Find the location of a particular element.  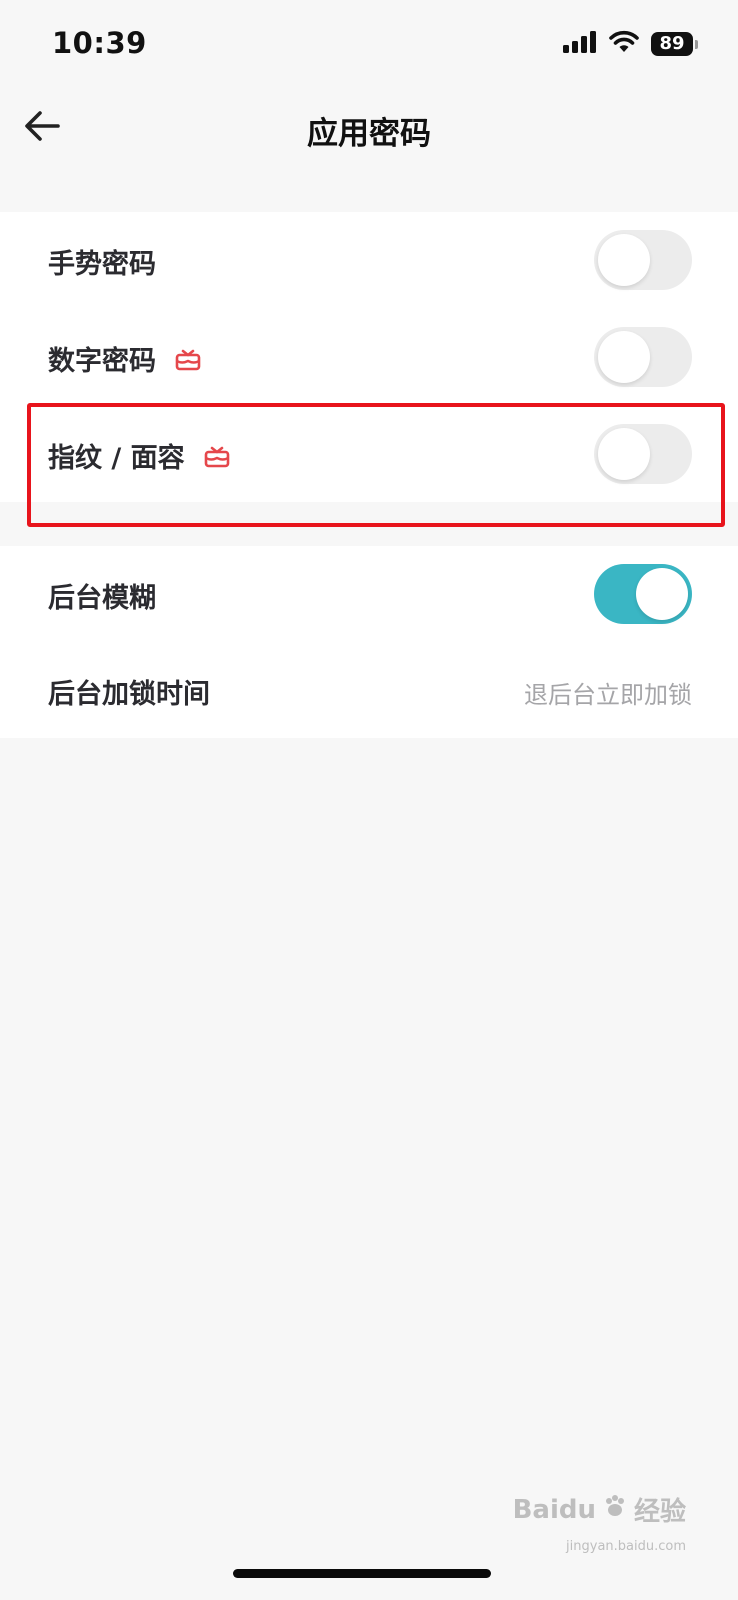

status-time: 10:39 is located at coordinates (99, 43).